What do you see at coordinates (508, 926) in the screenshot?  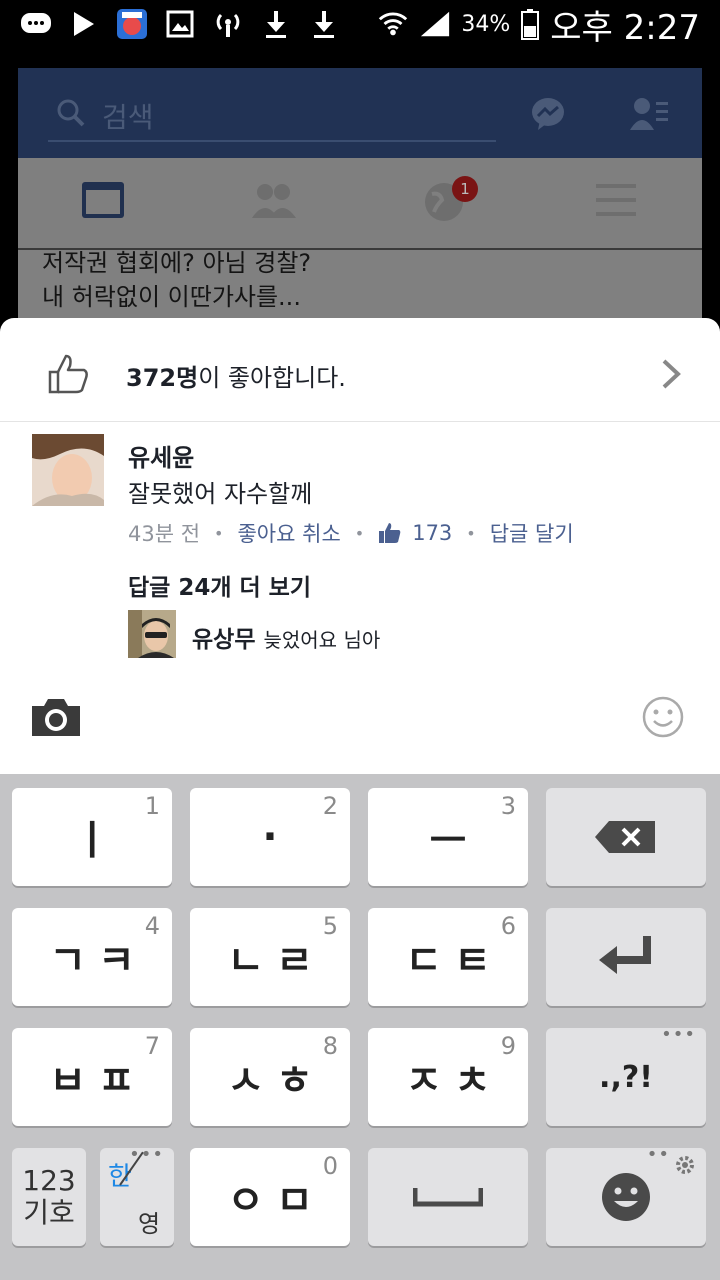 I see `key-number: 6` at bounding box center [508, 926].